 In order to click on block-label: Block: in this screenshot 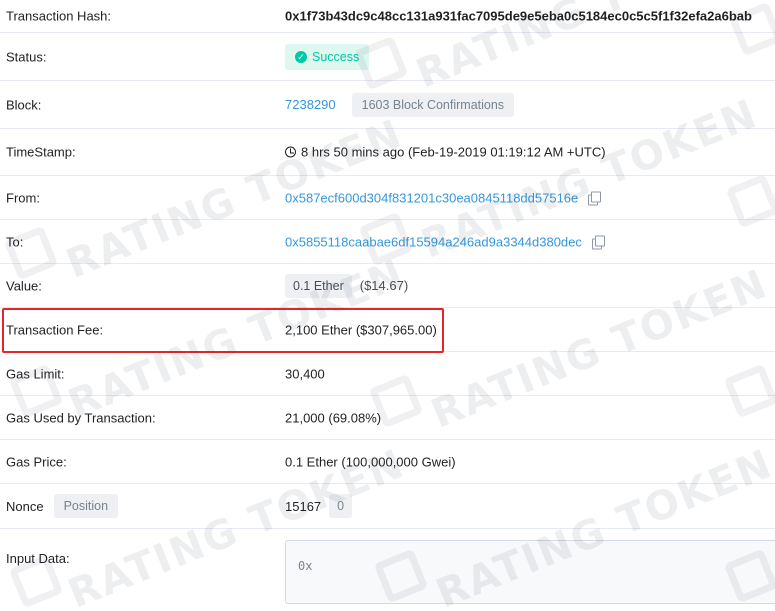, I will do `click(24, 104)`.